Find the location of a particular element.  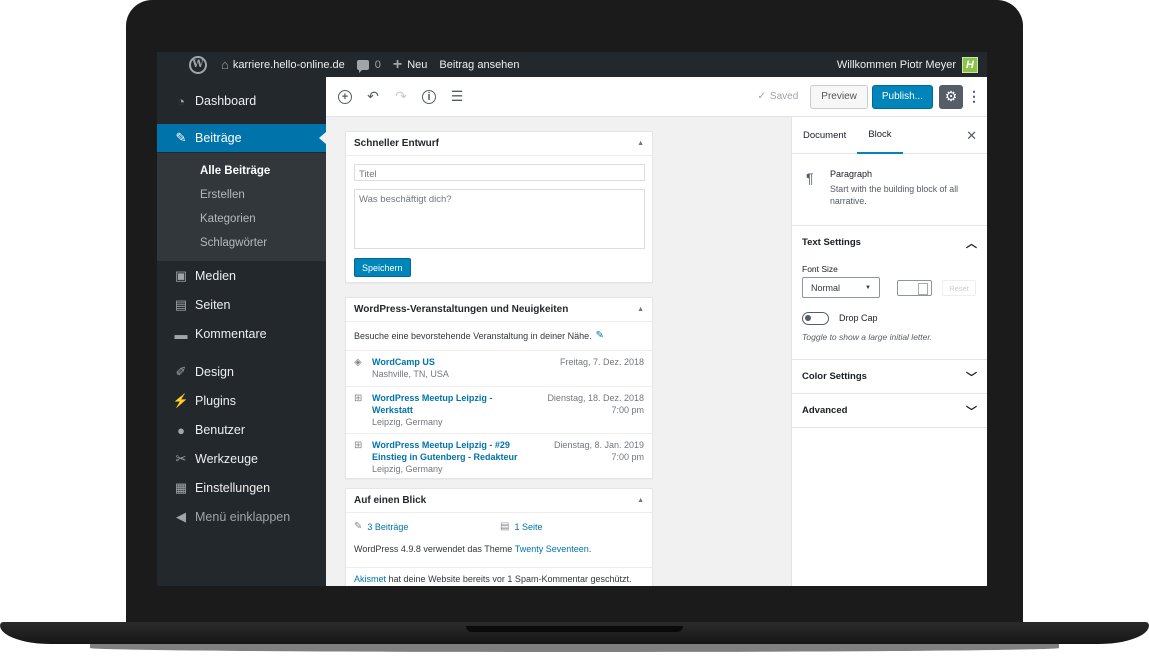

menu-item-users: ● Benutzer is located at coordinates (241, 430).